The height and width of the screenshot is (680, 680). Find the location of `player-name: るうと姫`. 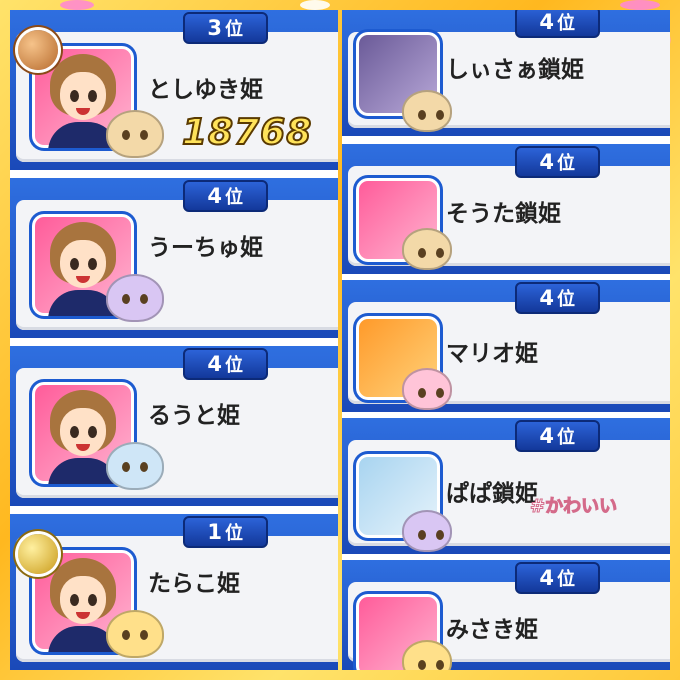

player-name: るうと姫 is located at coordinates (194, 416).